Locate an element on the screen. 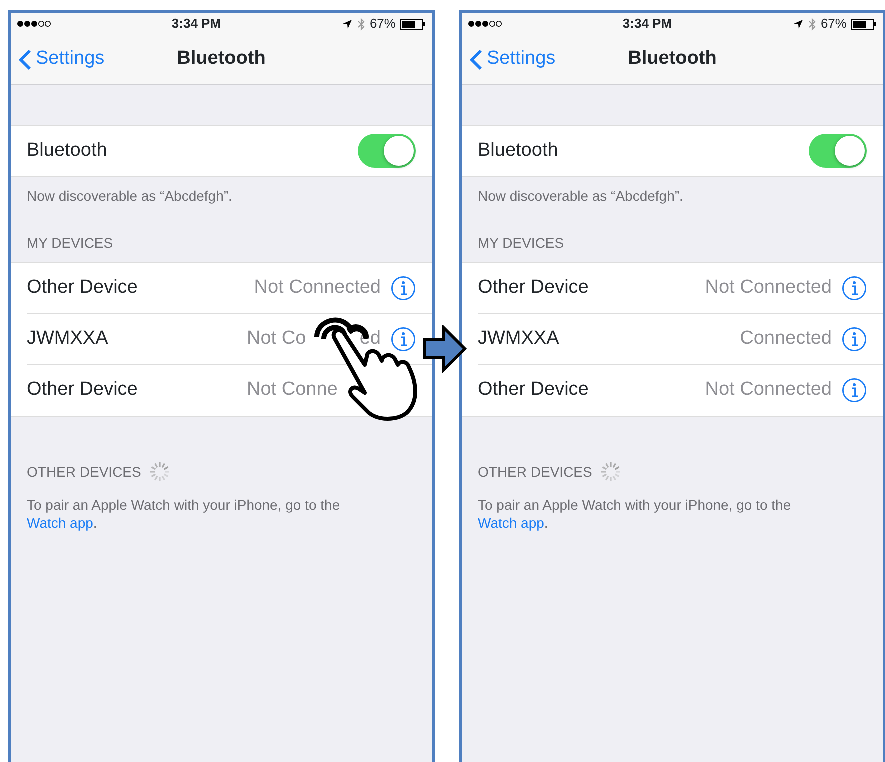 The width and height of the screenshot is (885, 762). connection-status: Connected is located at coordinates (786, 338).